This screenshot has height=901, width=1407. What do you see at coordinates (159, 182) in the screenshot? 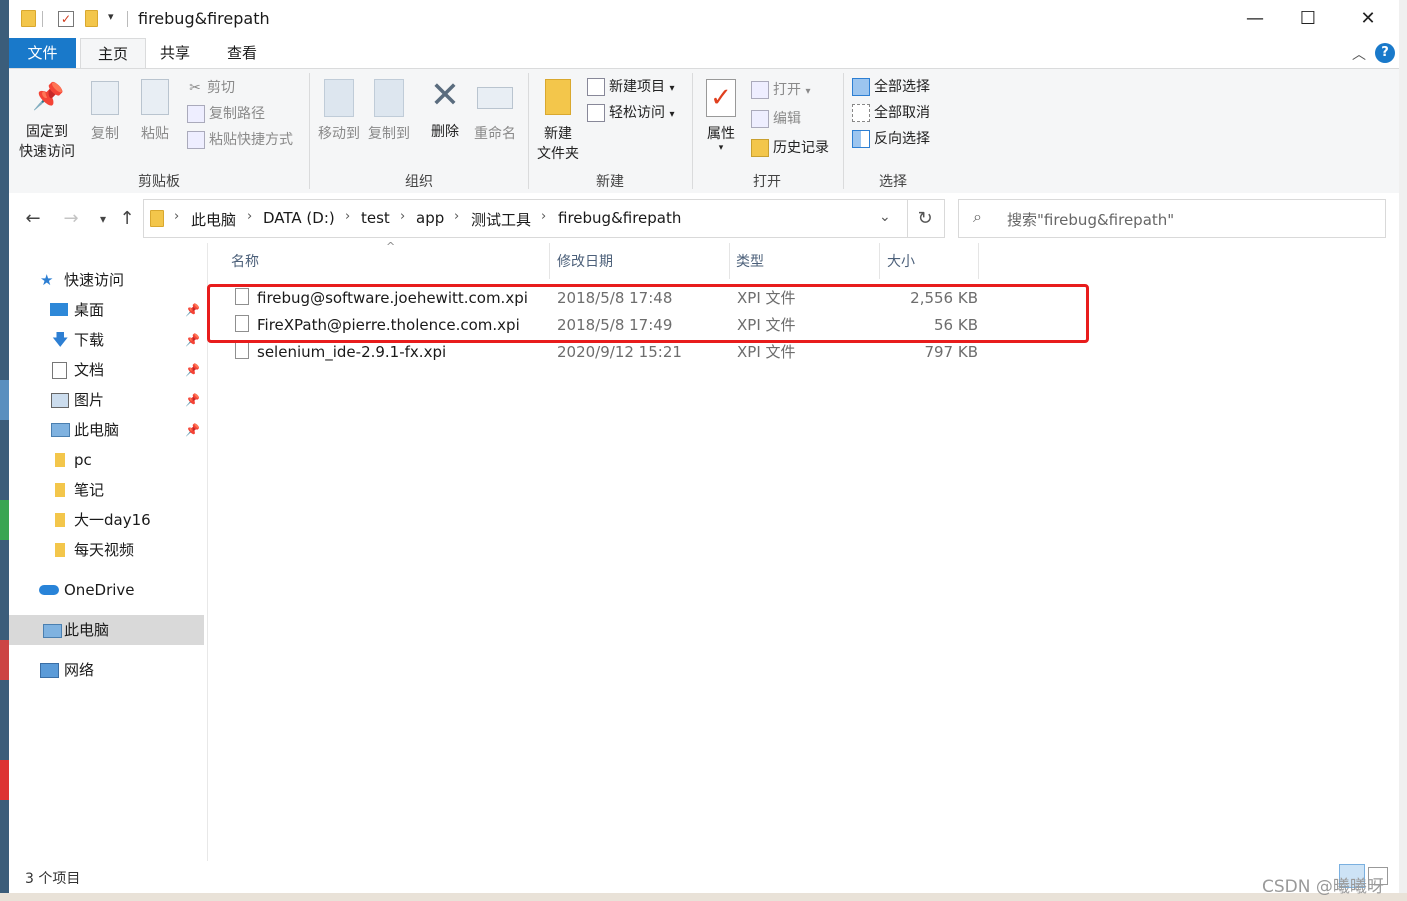
I see `group-label-clipboard: 剪贴板` at bounding box center [159, 182].